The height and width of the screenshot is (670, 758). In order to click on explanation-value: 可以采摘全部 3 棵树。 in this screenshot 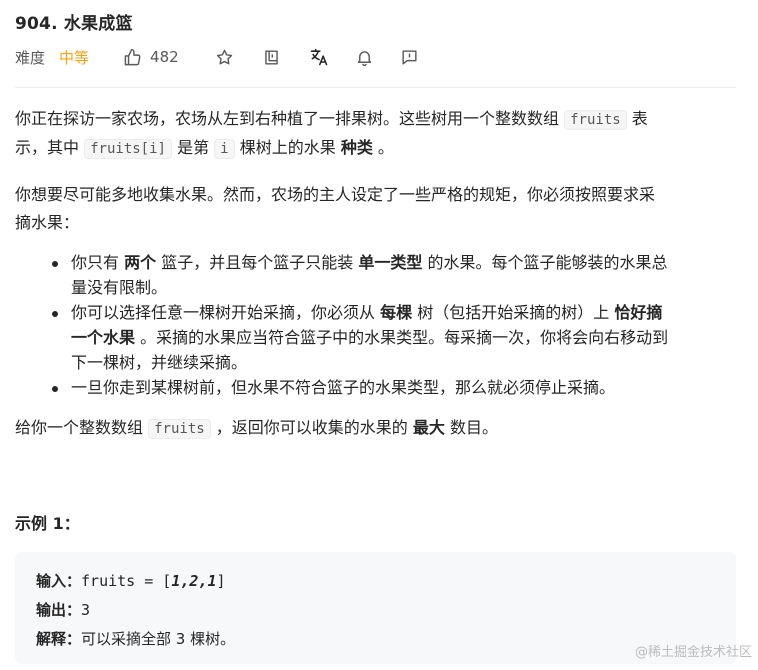, I will do `click(158, 639)`.